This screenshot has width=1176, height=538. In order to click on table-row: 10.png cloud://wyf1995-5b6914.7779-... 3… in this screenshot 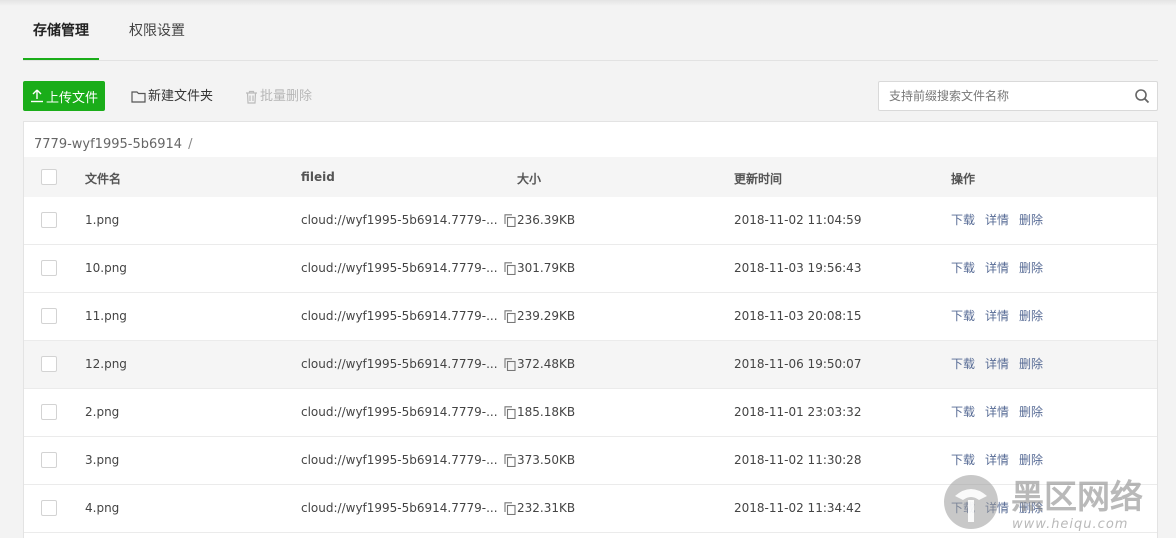, I will do `click(590, 269)`.